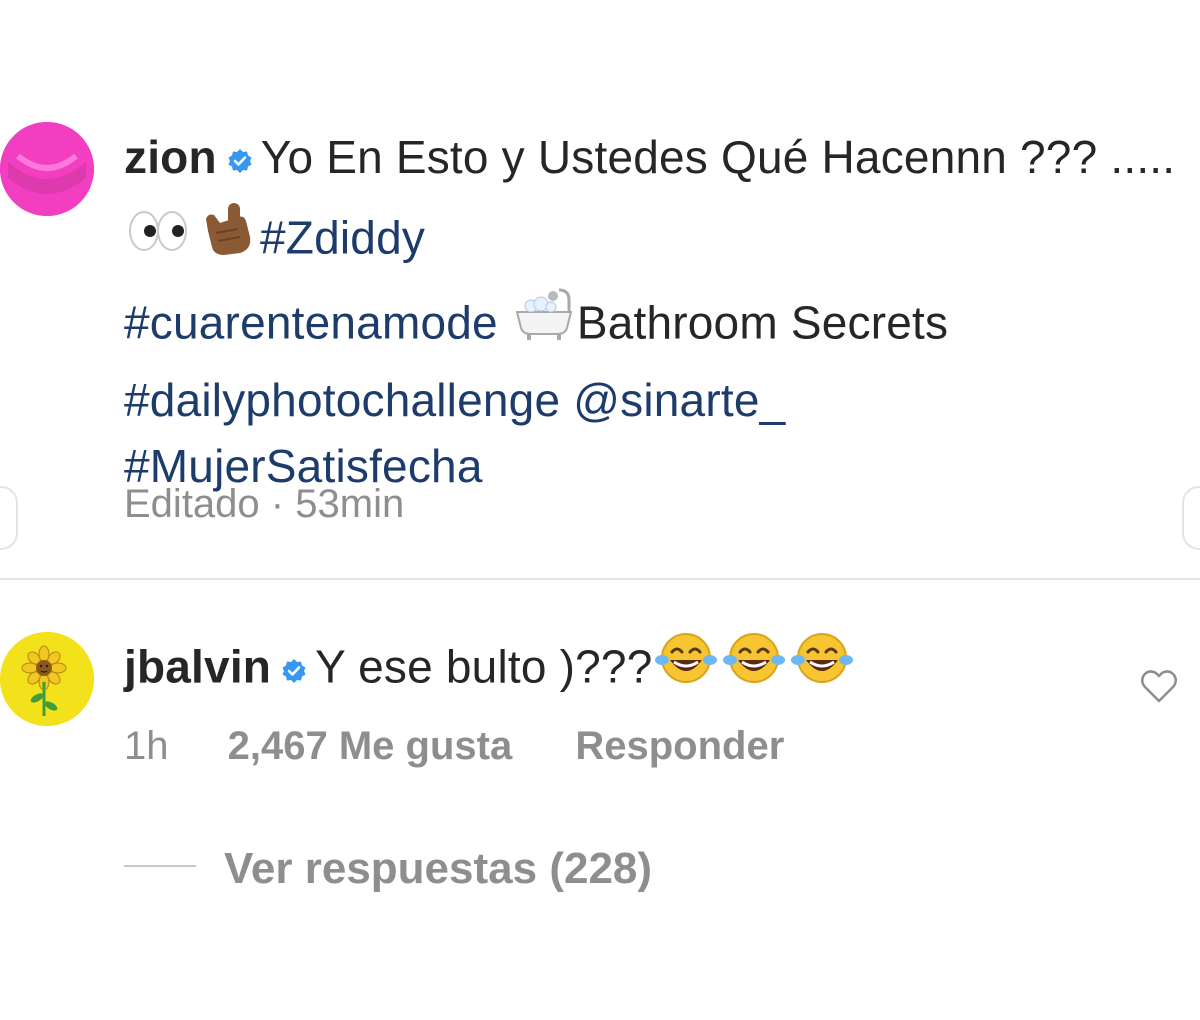 This screenshot has width=1200, height=1020. I want to click on caption-time: 53min, so click(350, 504).